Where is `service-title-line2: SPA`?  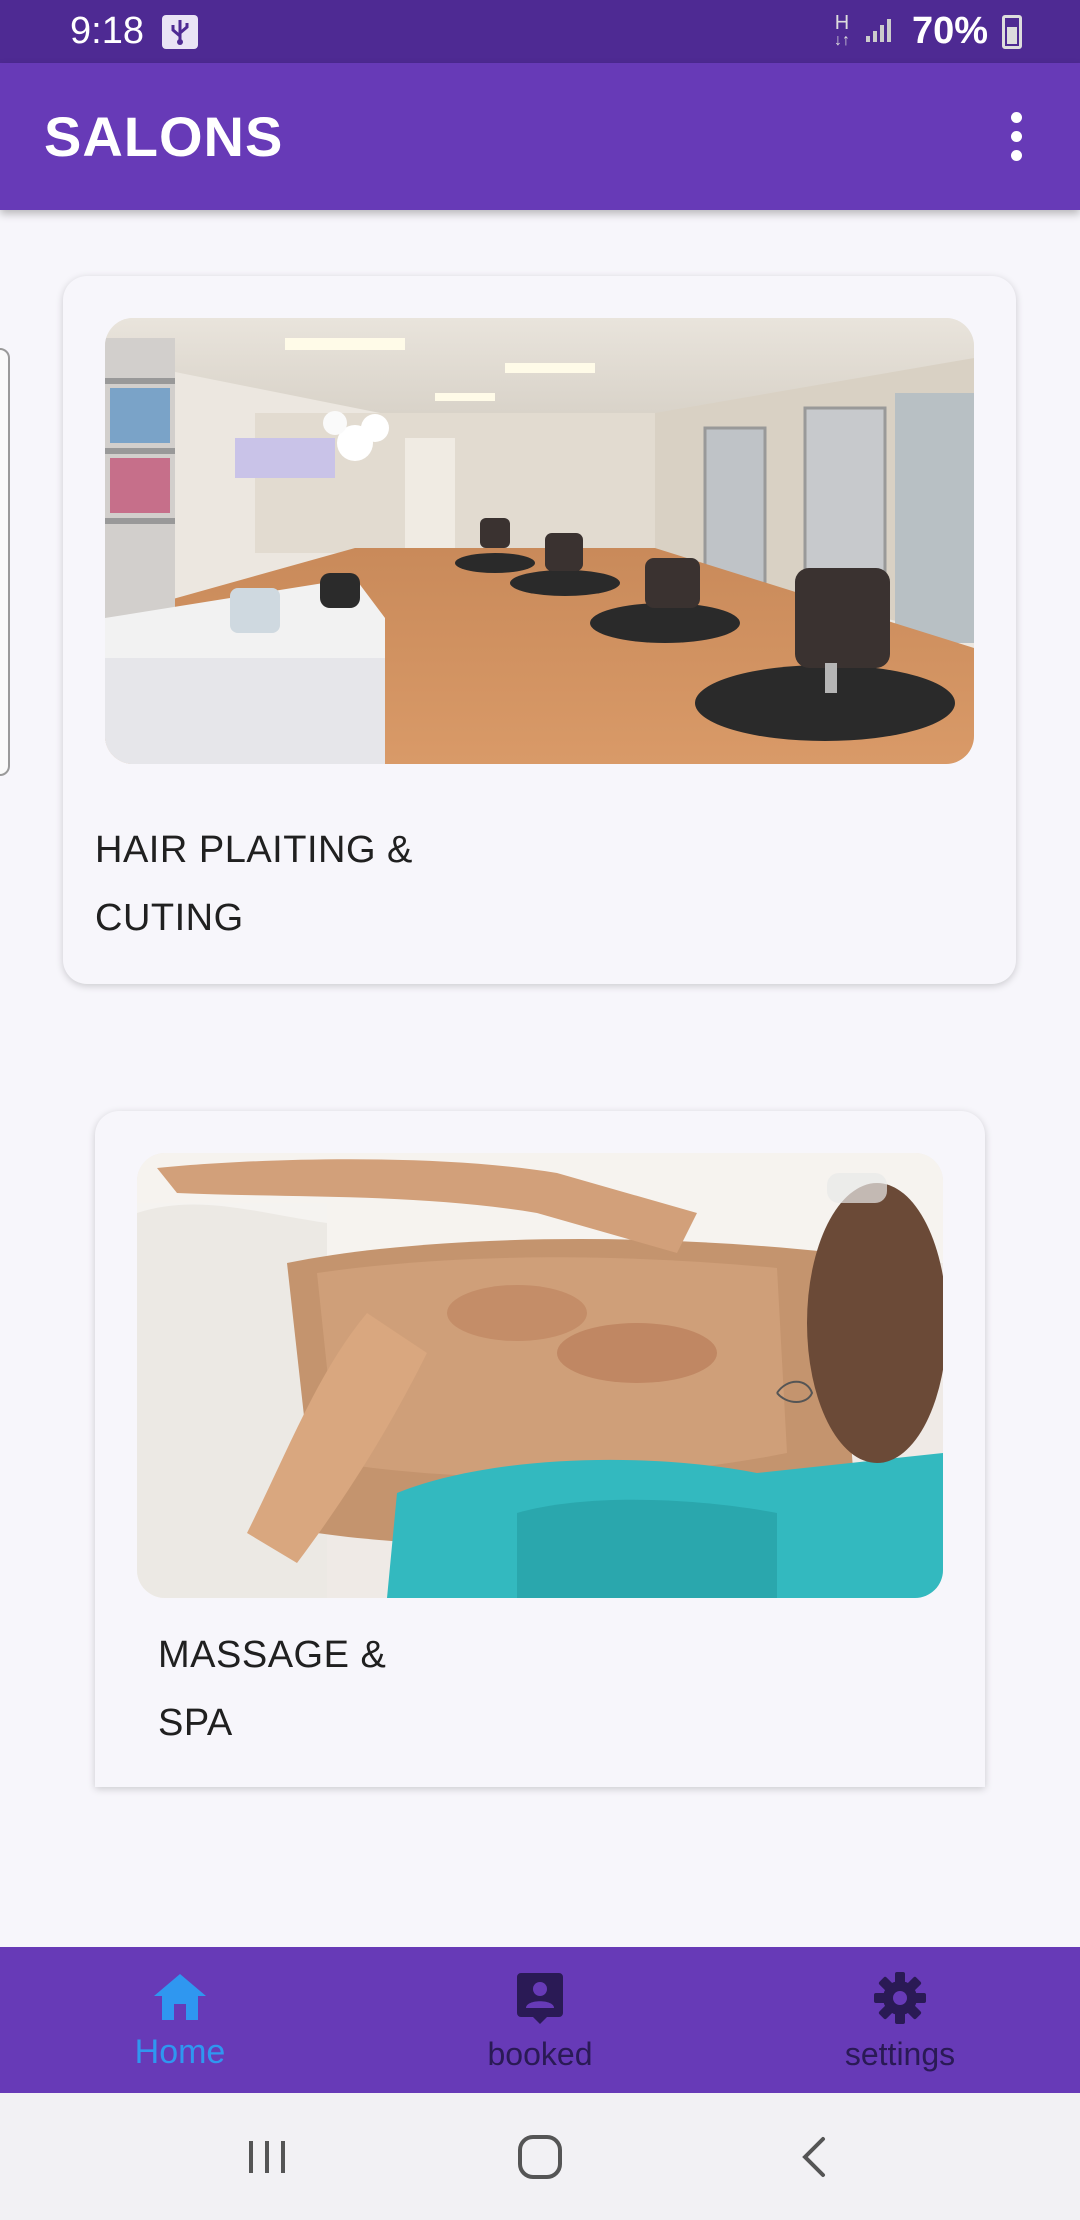 service-title-line2: SPA is located at coordinates (195, 1723).